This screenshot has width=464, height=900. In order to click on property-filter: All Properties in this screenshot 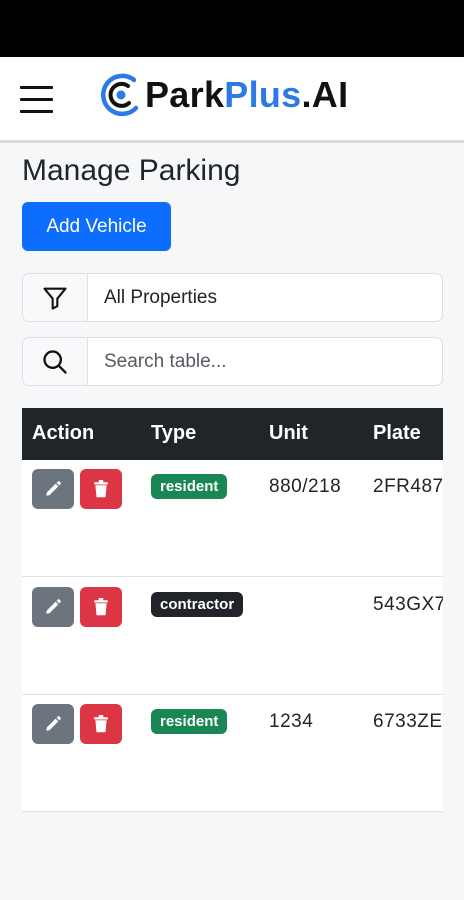, I will do `click(232, 297)`.